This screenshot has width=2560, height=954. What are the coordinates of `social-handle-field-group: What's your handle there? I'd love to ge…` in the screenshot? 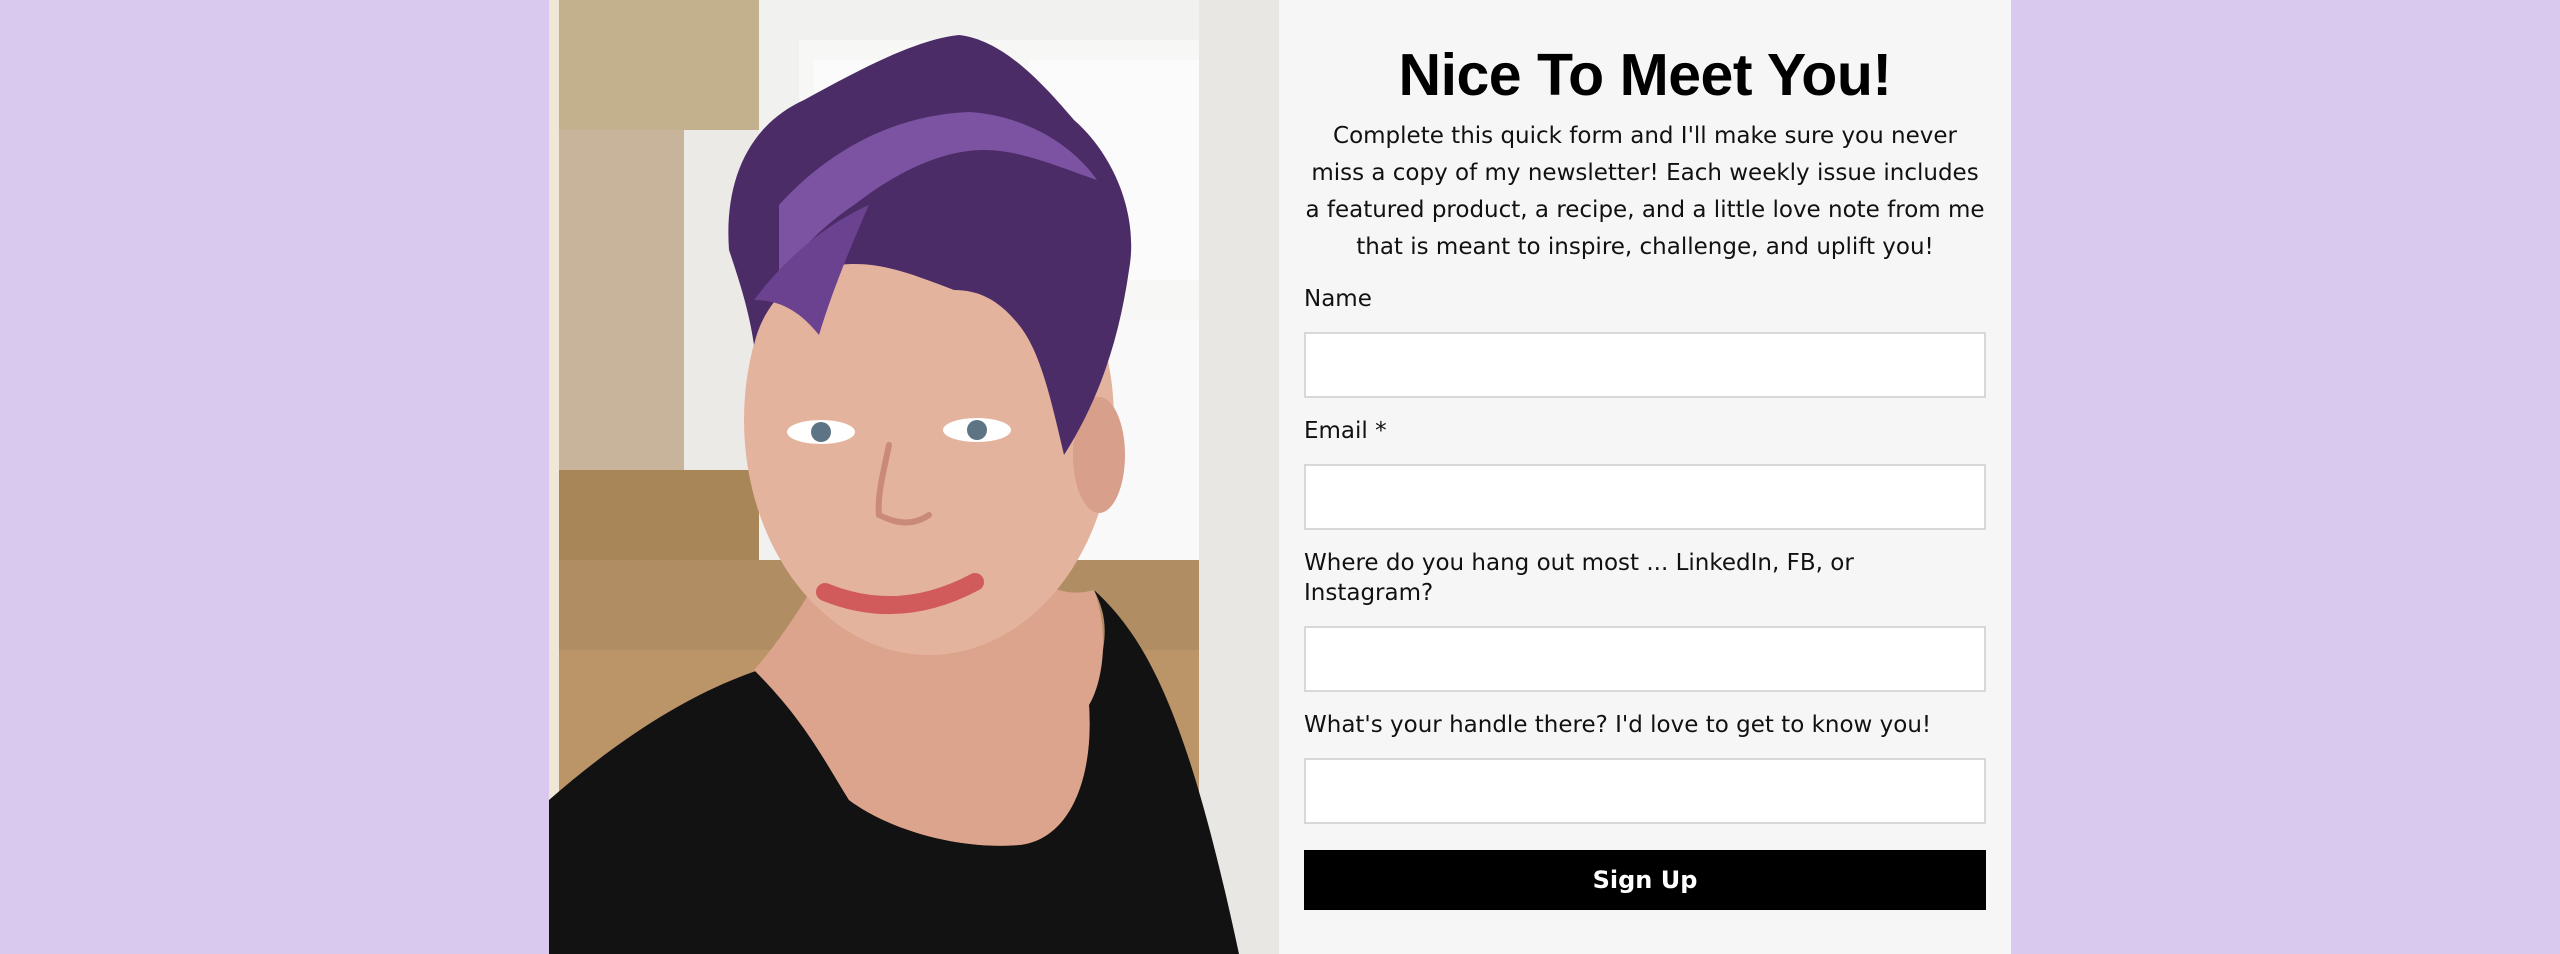 It's located at (1645, 767).